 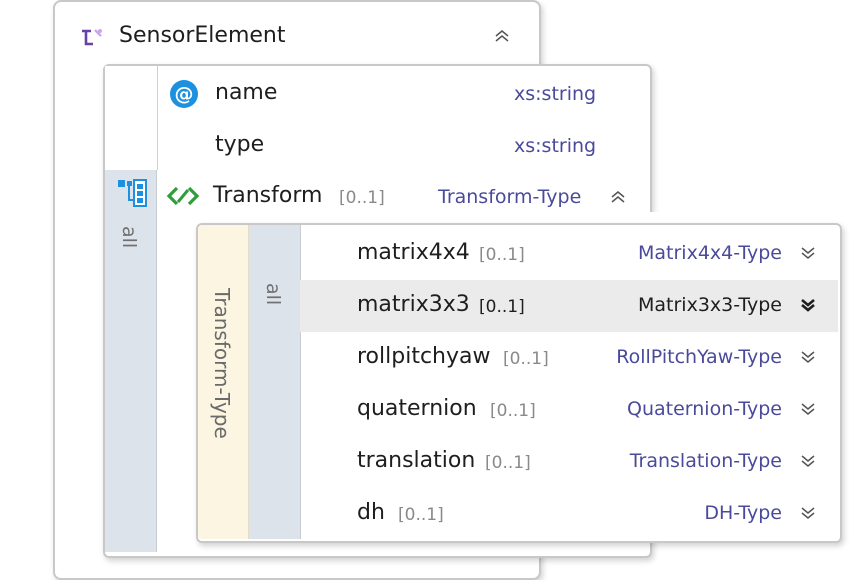 I want to click on element-name: matrix4x4, so click(x=413, y=252).